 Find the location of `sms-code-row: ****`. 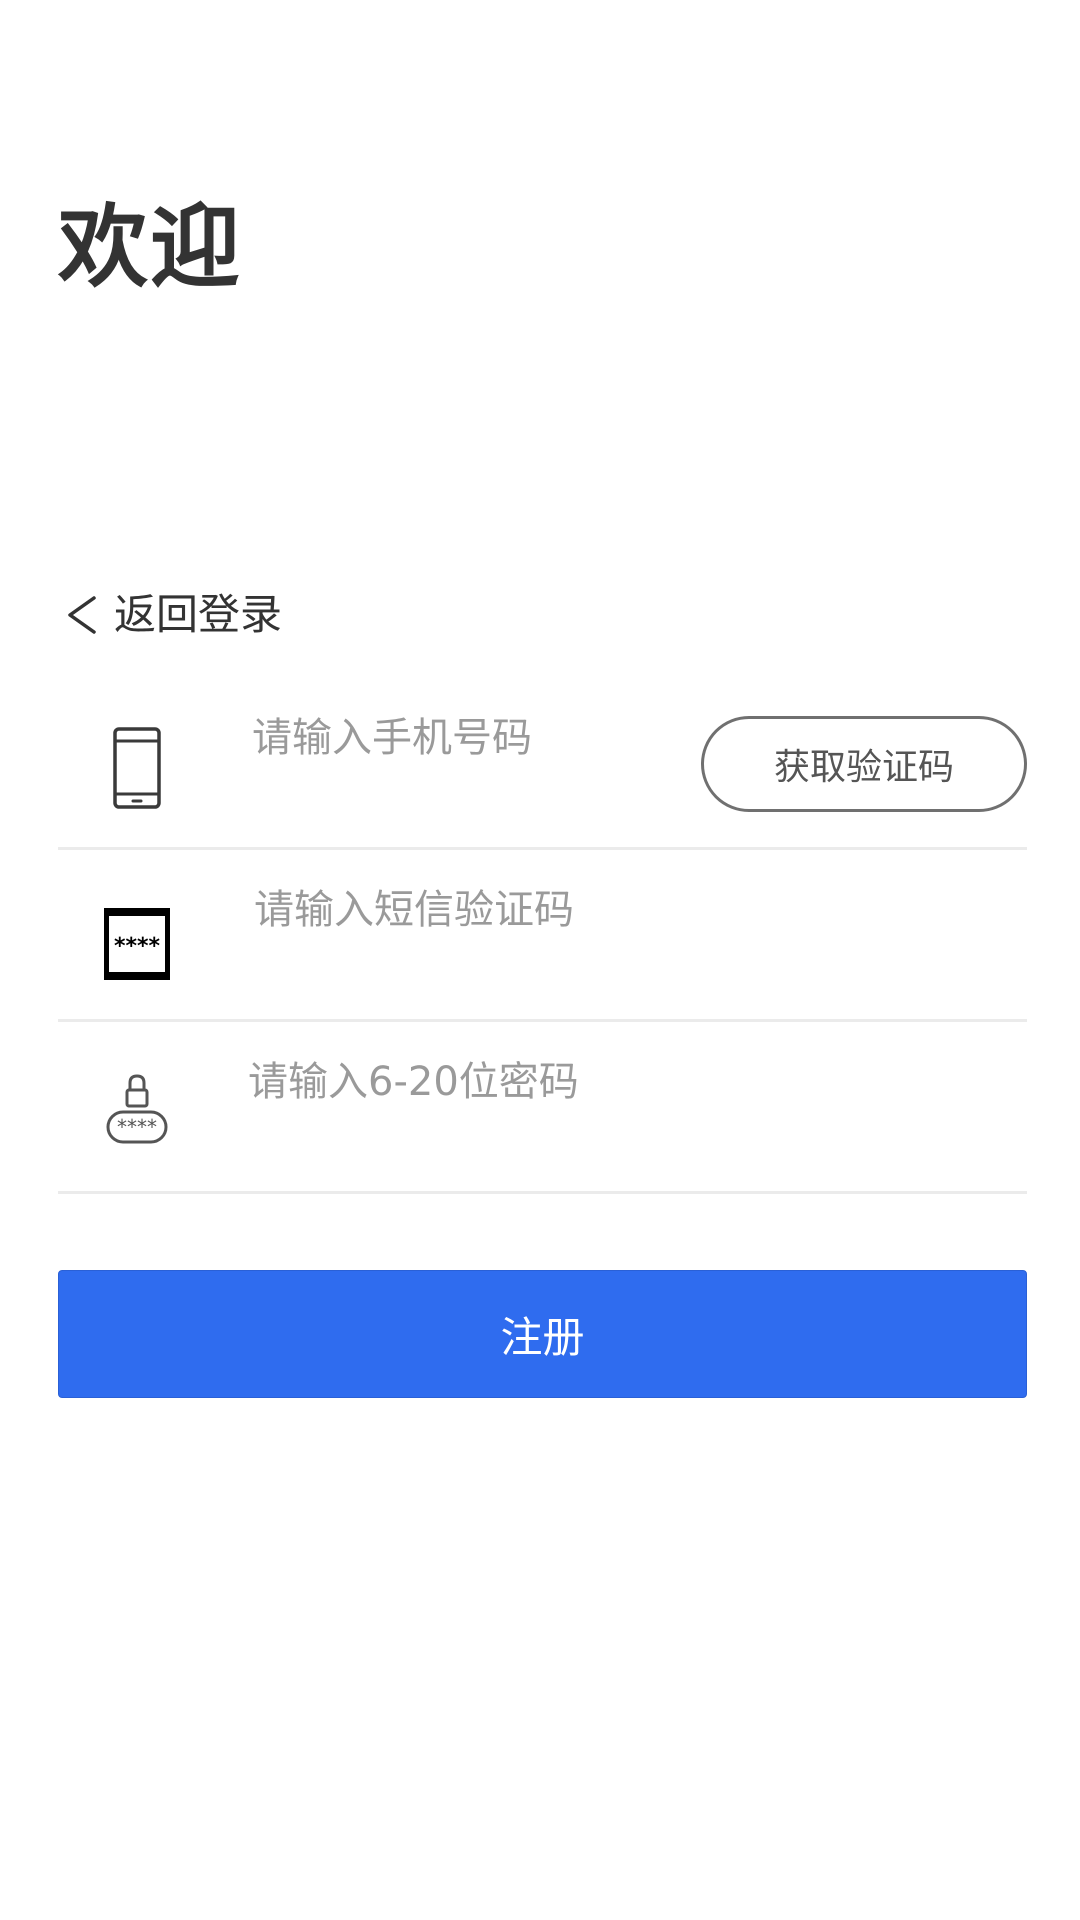

sms-code-row: **** is located at coordinates (542, 937).